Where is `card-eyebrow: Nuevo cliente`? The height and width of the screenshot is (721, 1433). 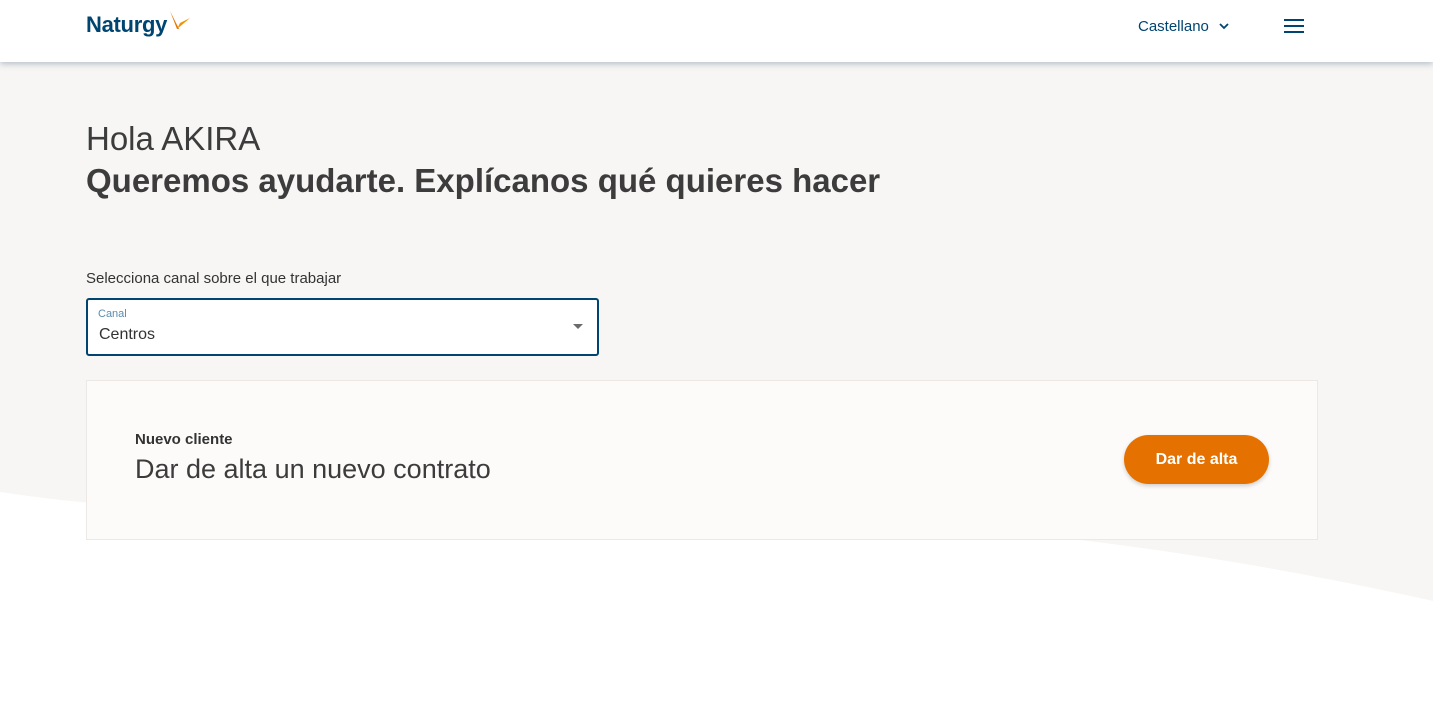
card-eyebrow: Nuevo cliente is located at coordinates (184, 439).